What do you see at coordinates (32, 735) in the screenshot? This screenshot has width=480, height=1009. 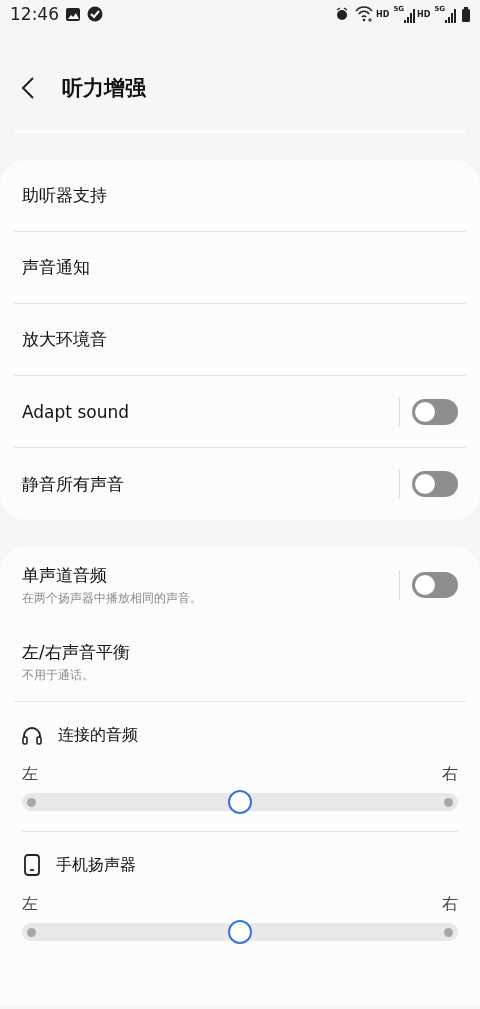 I see `headphones-icon` at bounding box center [32, 735].